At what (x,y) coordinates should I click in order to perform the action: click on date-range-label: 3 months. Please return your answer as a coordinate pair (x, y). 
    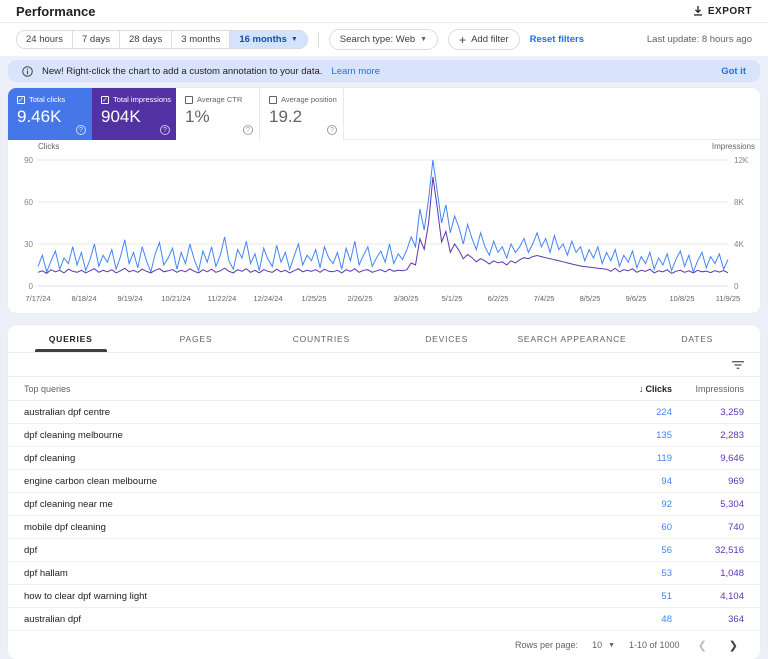
    Looking at the image, I should click on (201, 39).